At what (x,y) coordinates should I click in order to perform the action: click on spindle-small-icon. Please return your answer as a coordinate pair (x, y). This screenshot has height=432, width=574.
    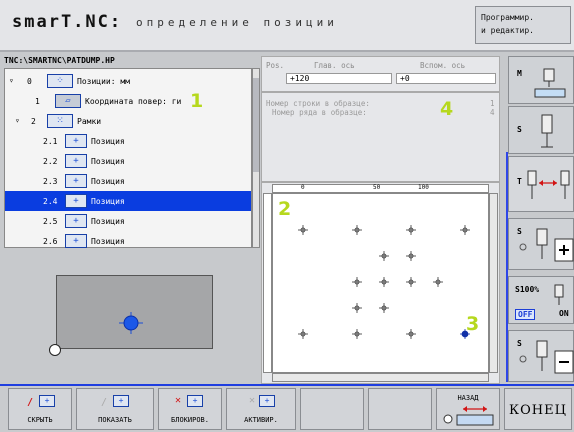
    Looking at the image, I should click on (559, 294).